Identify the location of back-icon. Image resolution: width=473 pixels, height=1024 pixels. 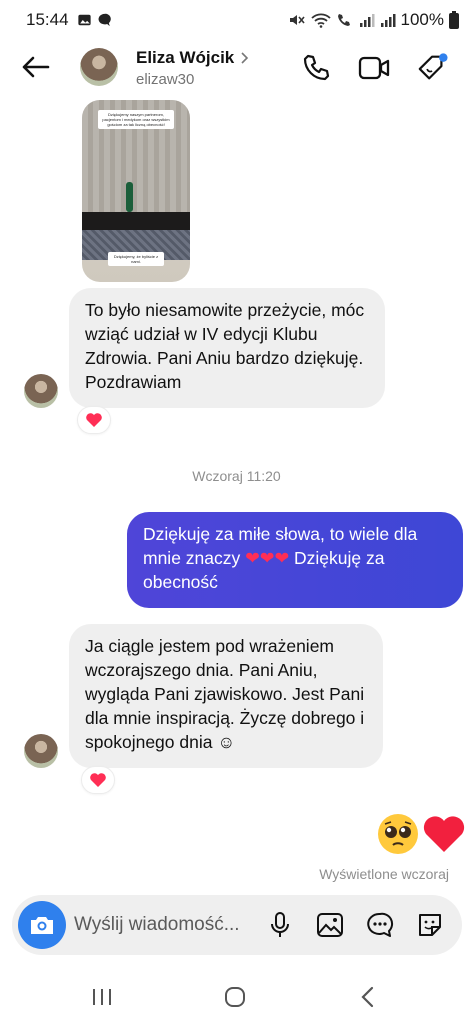
(367, 997).